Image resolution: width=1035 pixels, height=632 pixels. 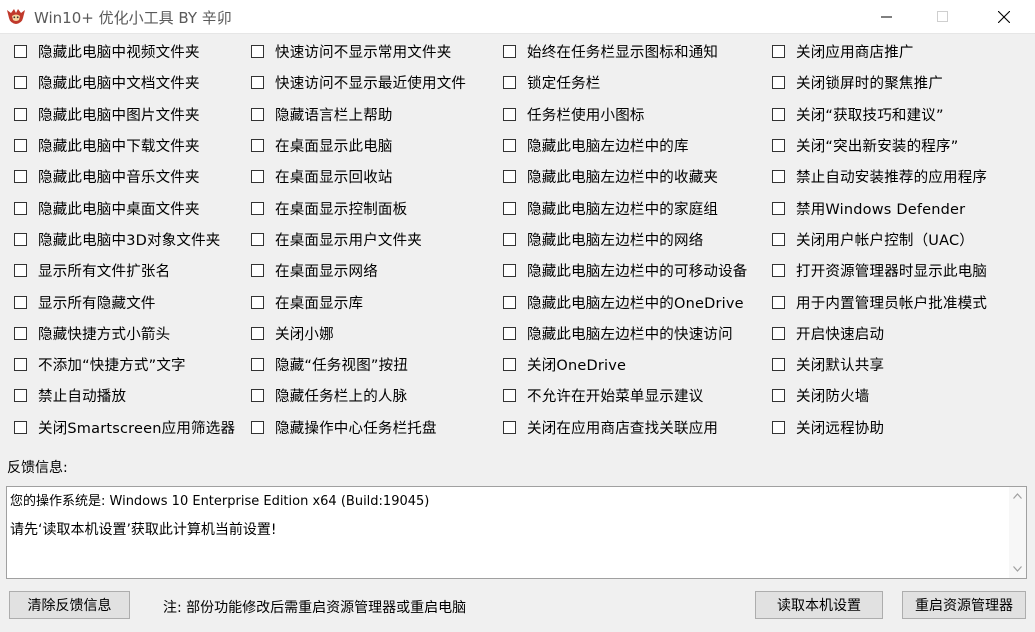 What do you see at coordinates (358, 333) in the screenshot?
I see `option-checkbox-row: 关闭小娜` at bounding box center [358, 333].